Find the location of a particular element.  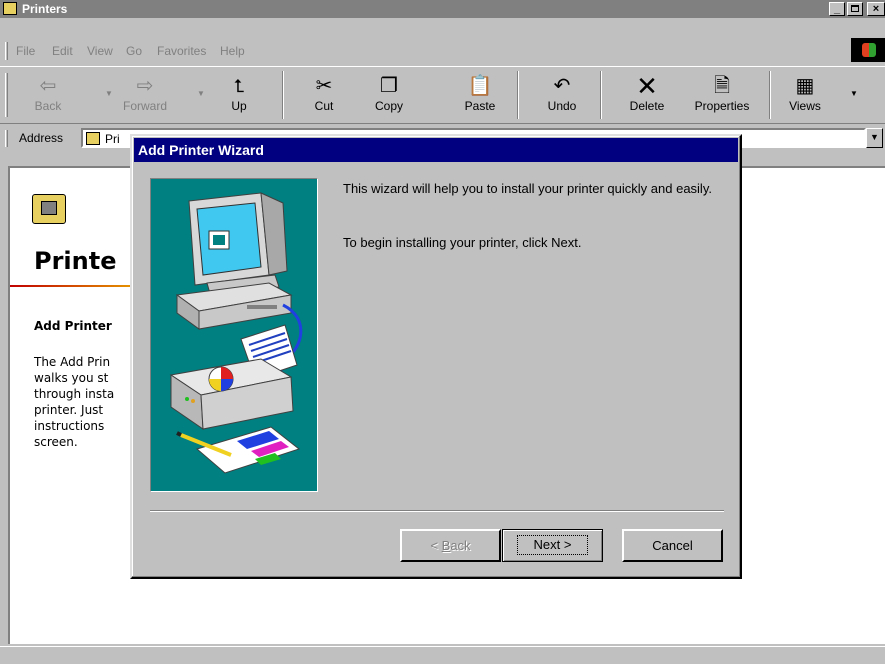

computer-printer-illustration is located at coordinates (234, 335).